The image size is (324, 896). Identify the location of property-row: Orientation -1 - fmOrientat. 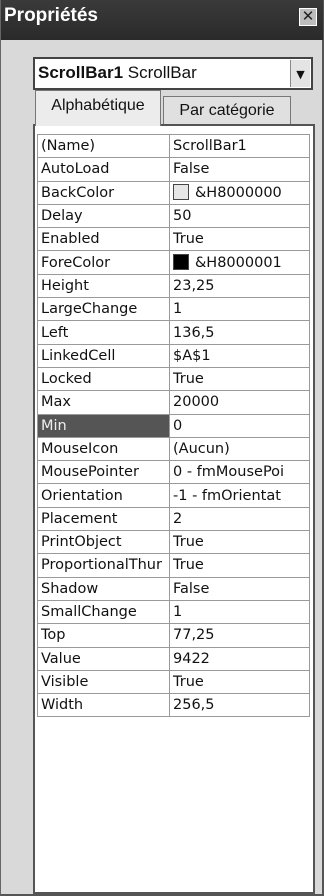
(173, 495).